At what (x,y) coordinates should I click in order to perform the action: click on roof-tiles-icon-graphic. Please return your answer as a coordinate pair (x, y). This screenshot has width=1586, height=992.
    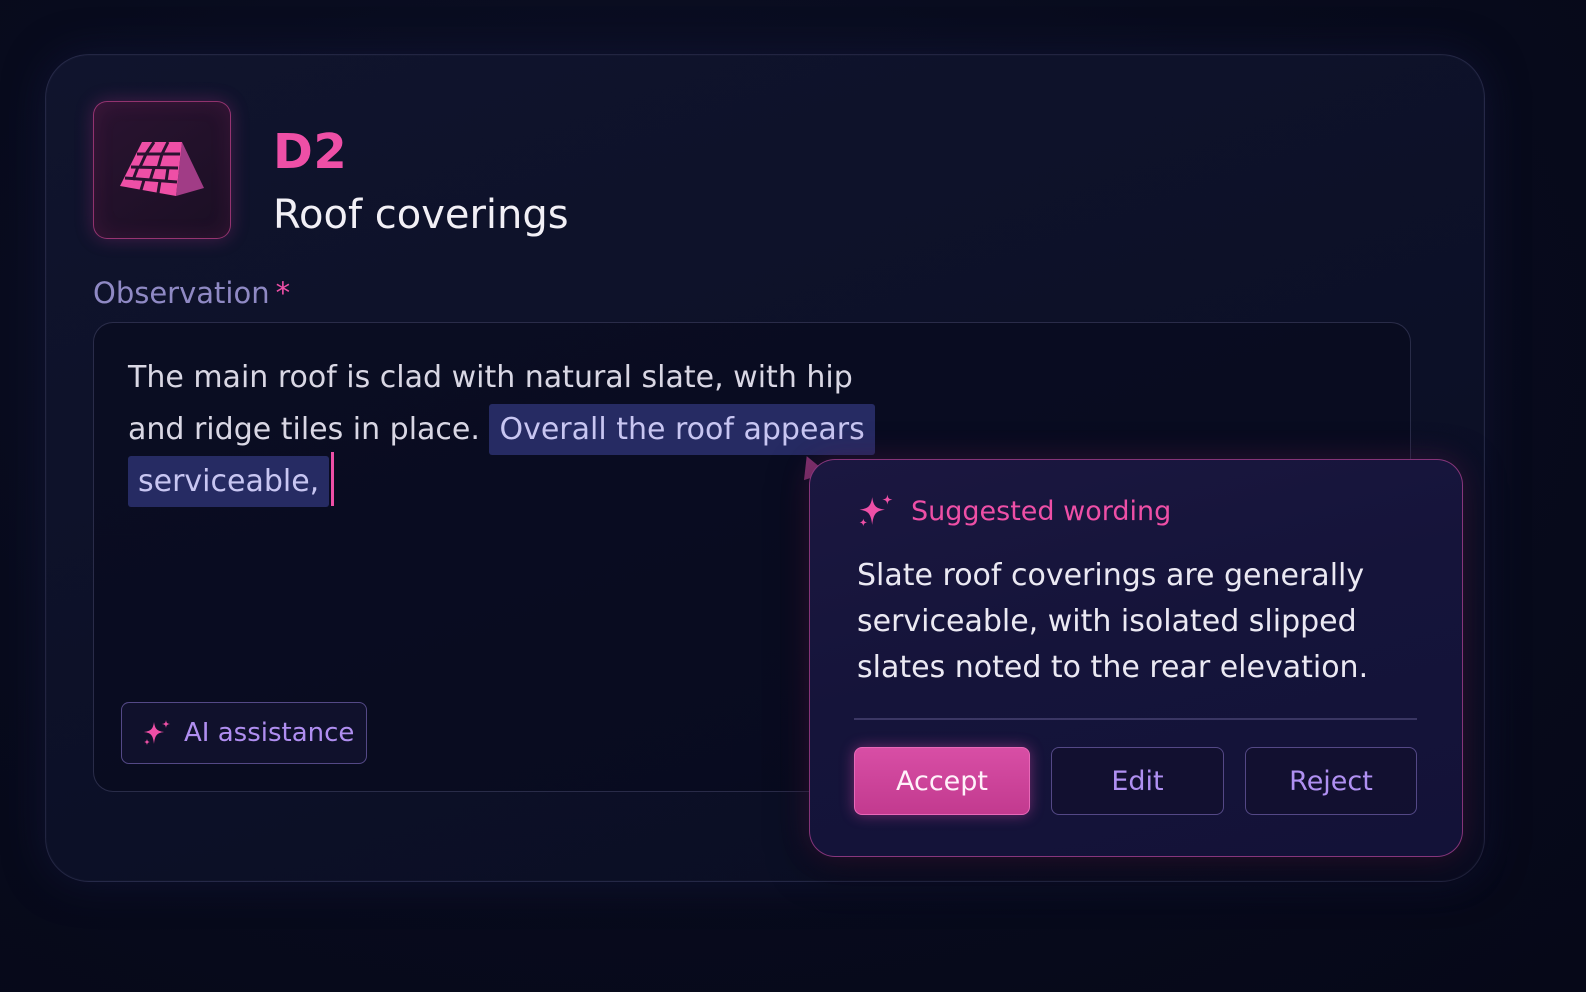
    Looking at the image, I should click on (162, 168).